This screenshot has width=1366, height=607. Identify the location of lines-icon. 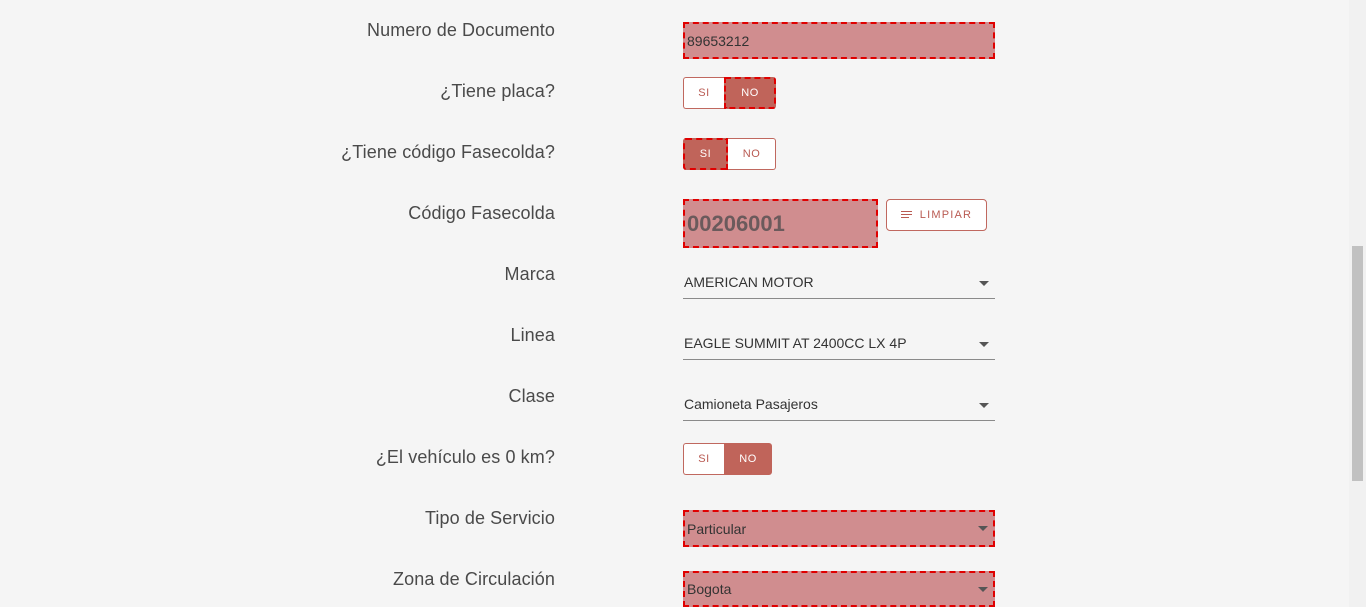
(906, 215).